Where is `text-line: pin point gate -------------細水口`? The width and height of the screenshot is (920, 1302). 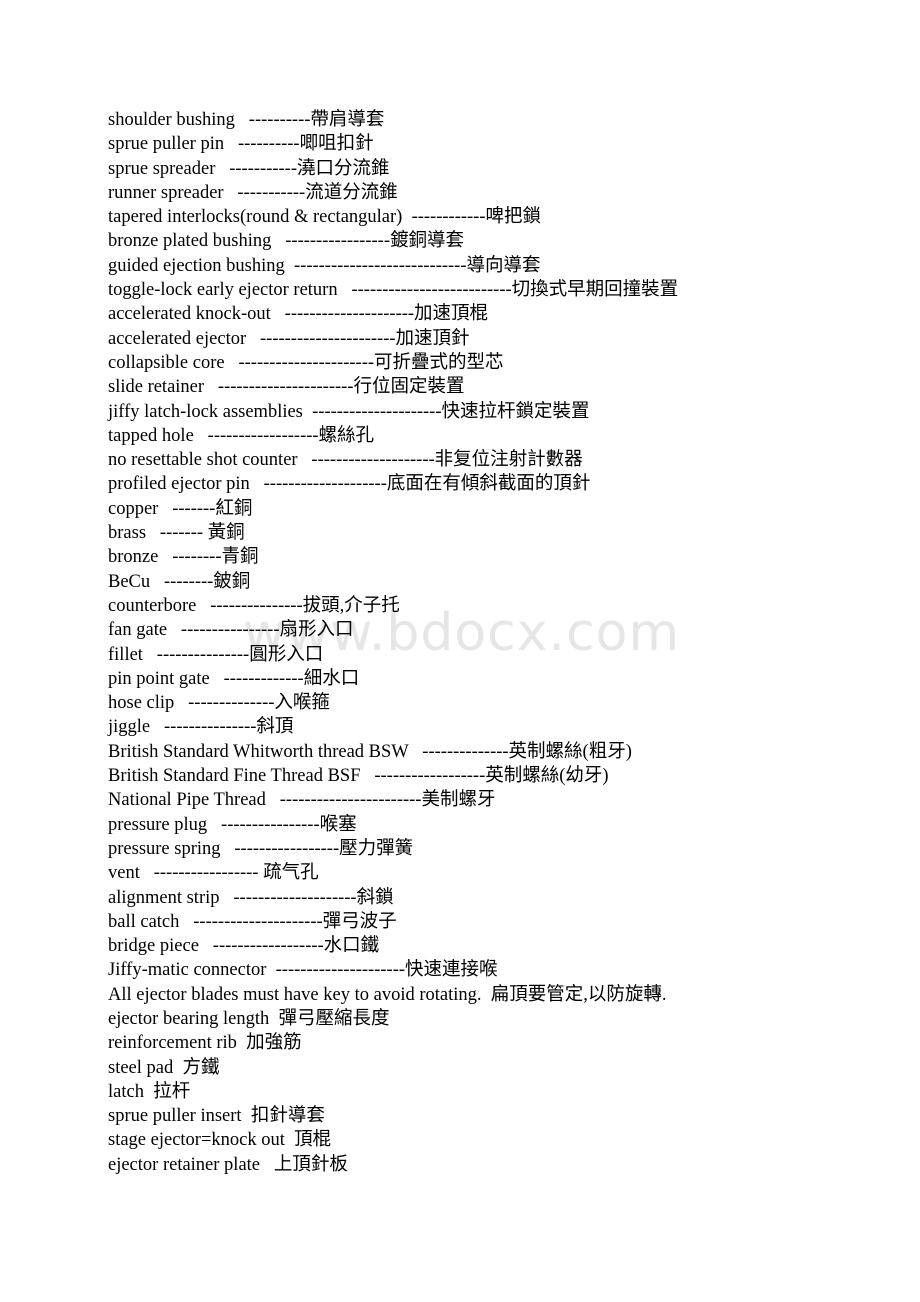
text-line: pin point gate -------------細水口 is located at coordinates (234, 678).